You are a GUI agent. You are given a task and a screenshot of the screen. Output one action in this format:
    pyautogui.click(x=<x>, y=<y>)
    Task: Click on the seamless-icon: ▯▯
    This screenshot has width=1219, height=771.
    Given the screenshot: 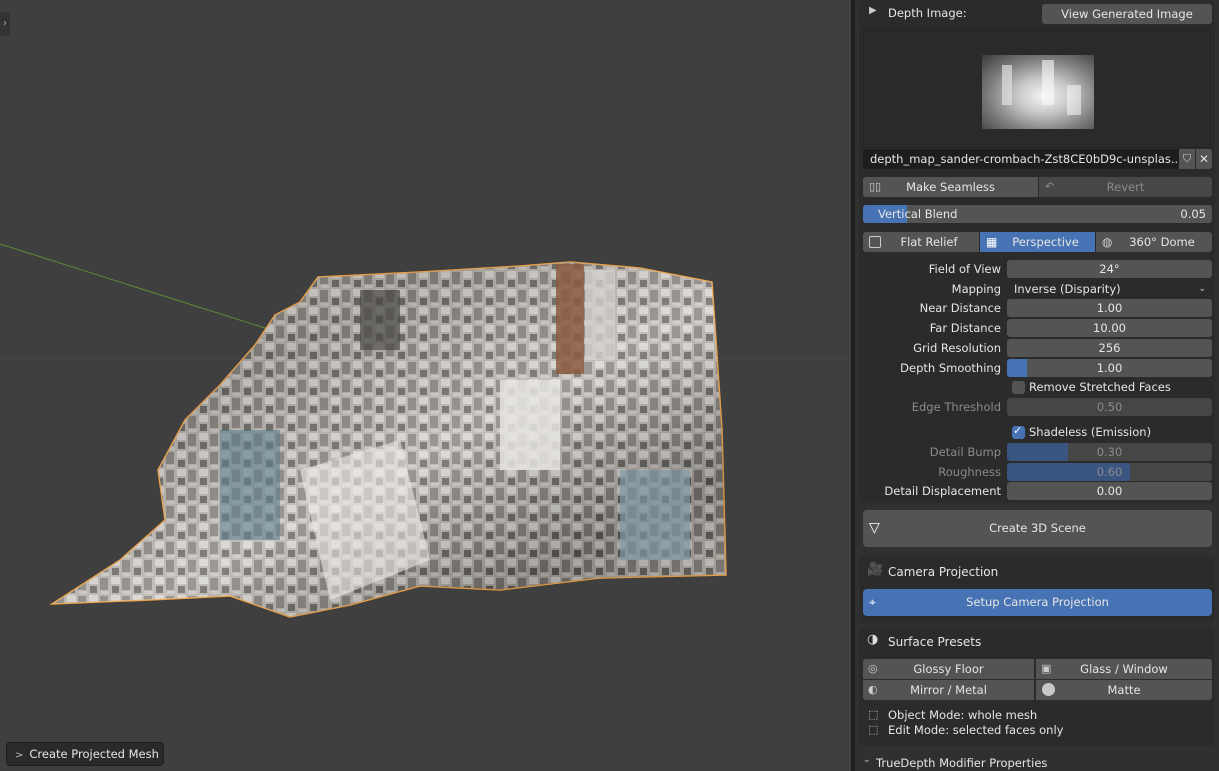 What is the action you would take?
    pyautogui.click(x=875, y=186)
    